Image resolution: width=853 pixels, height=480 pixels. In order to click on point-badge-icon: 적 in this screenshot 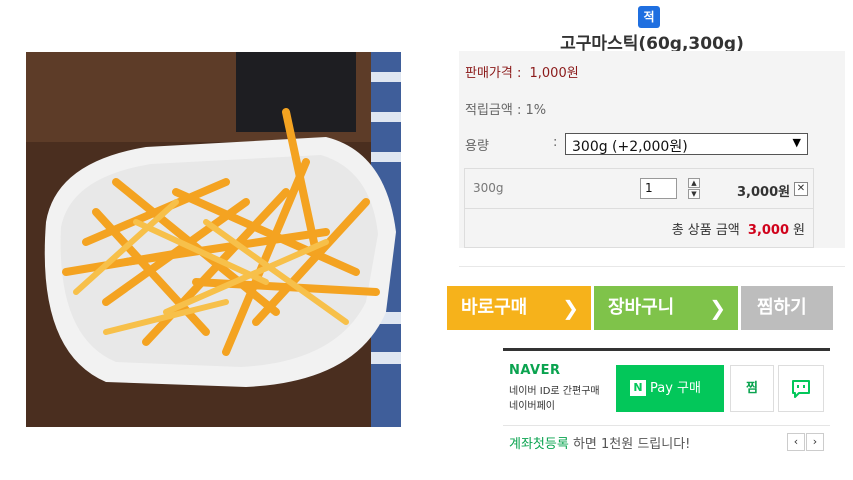, I will do `click(649, 17)`.